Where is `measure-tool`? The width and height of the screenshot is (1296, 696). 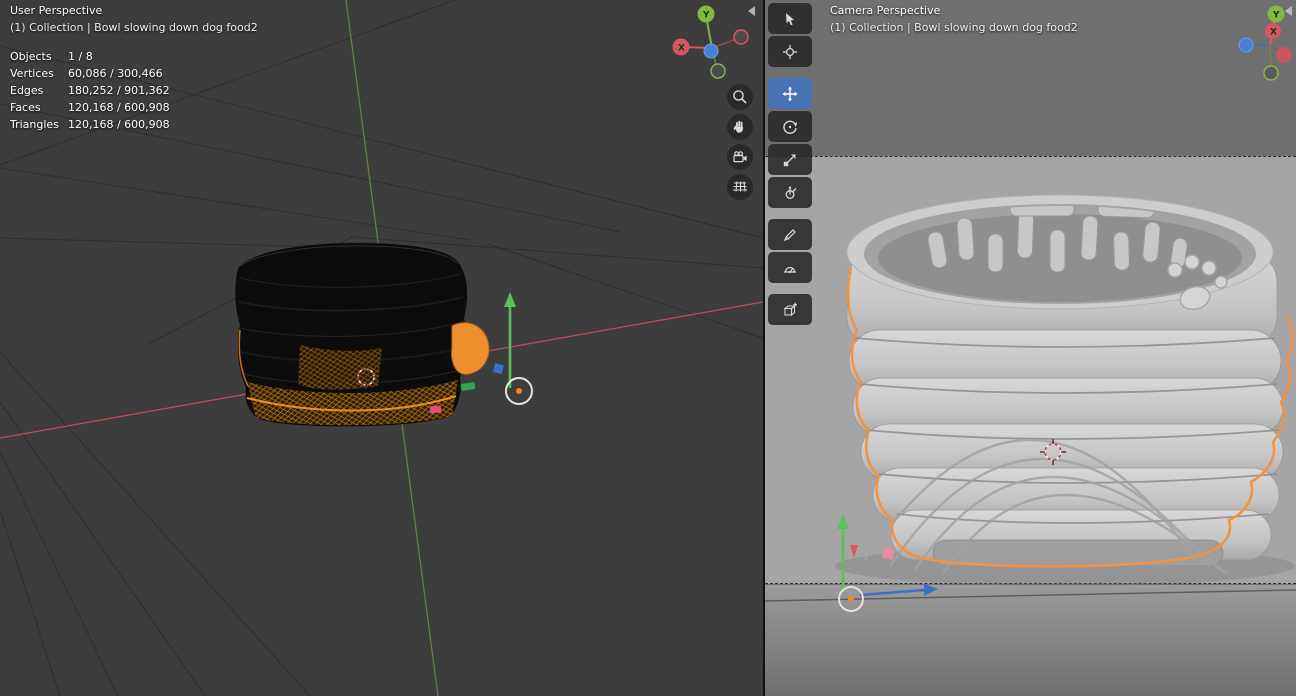
measure-tool is located at coordinates (790, 267).